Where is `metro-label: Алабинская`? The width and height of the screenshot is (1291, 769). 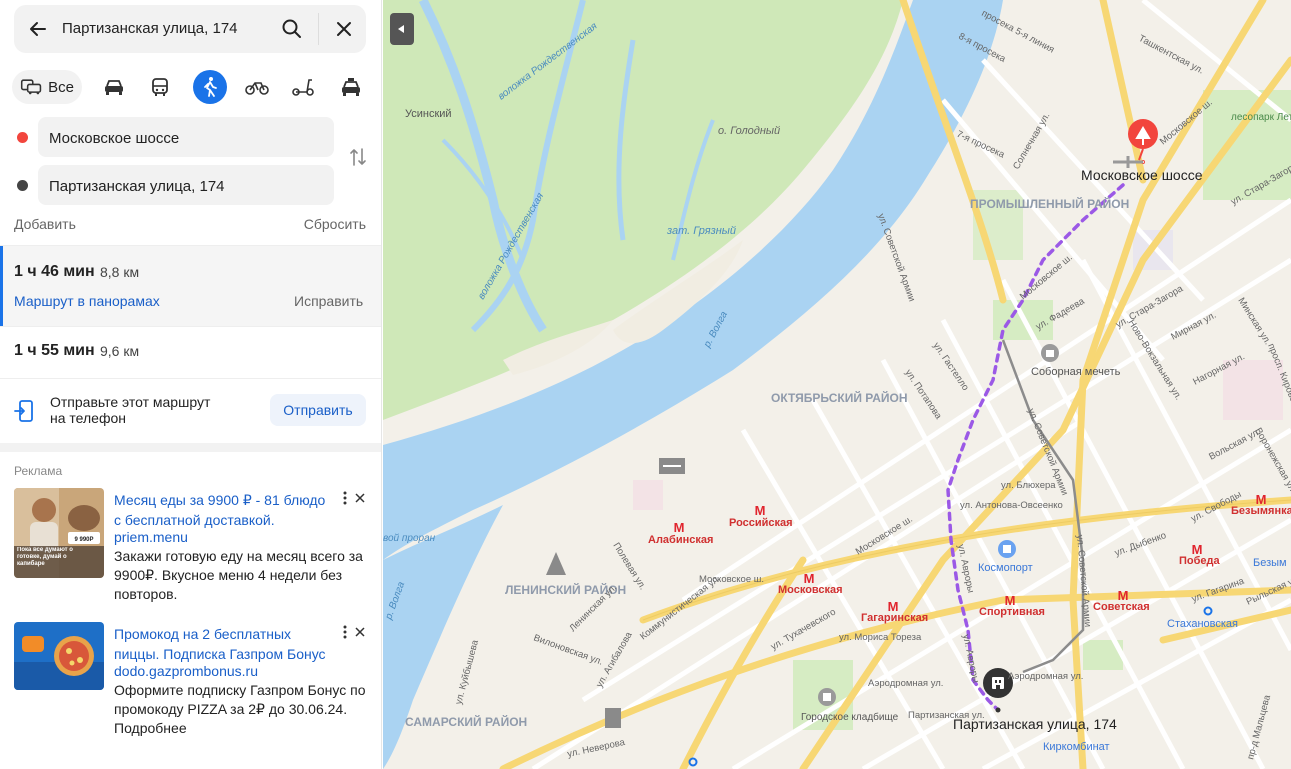 metro-label: Алабинская is located at coordinates (680, 540).